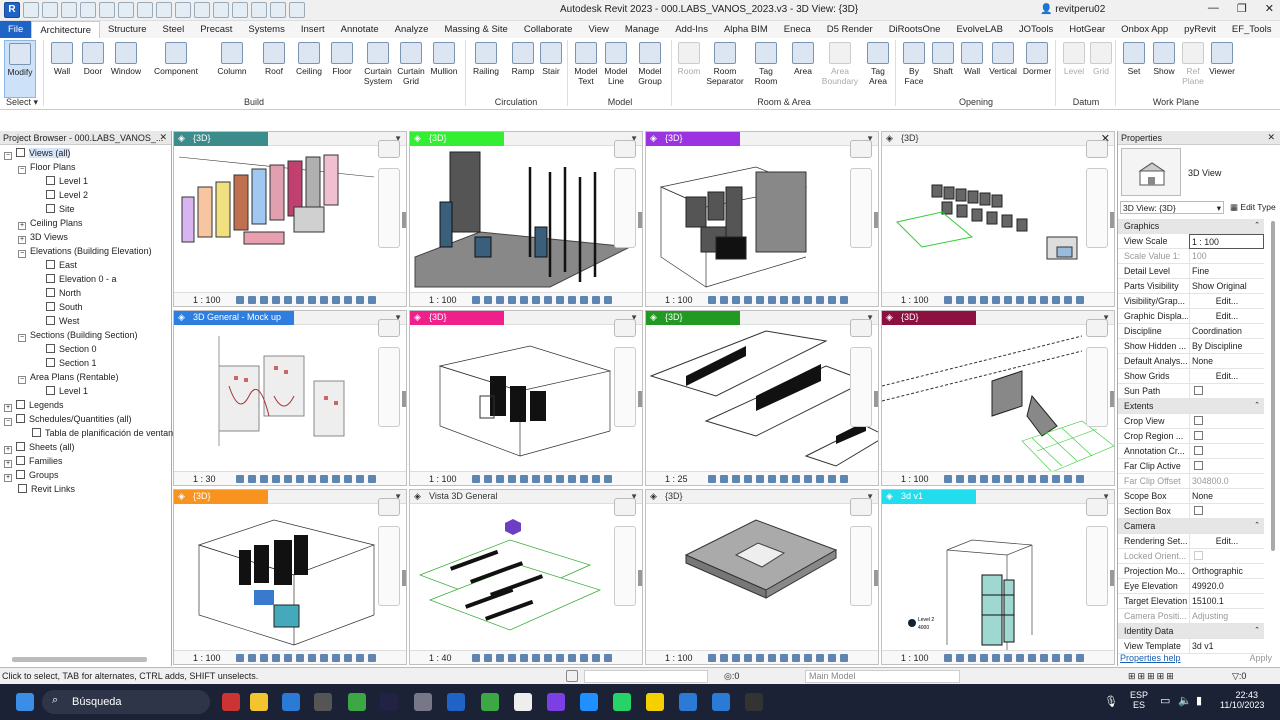 Image resolution: width=1280 pixels, height=720 pixels. I want to click on tab-analyze: Analyze, so click(412, 29).